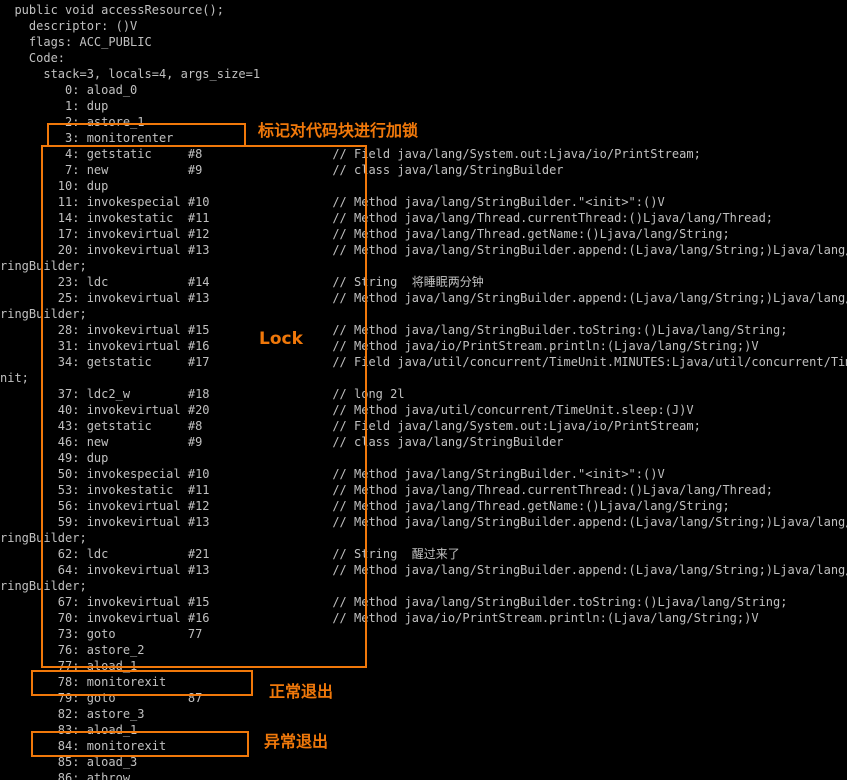 This screenshot has width=847, height=780. I want to click on bytecode-line: nit;, so click(14, 378).